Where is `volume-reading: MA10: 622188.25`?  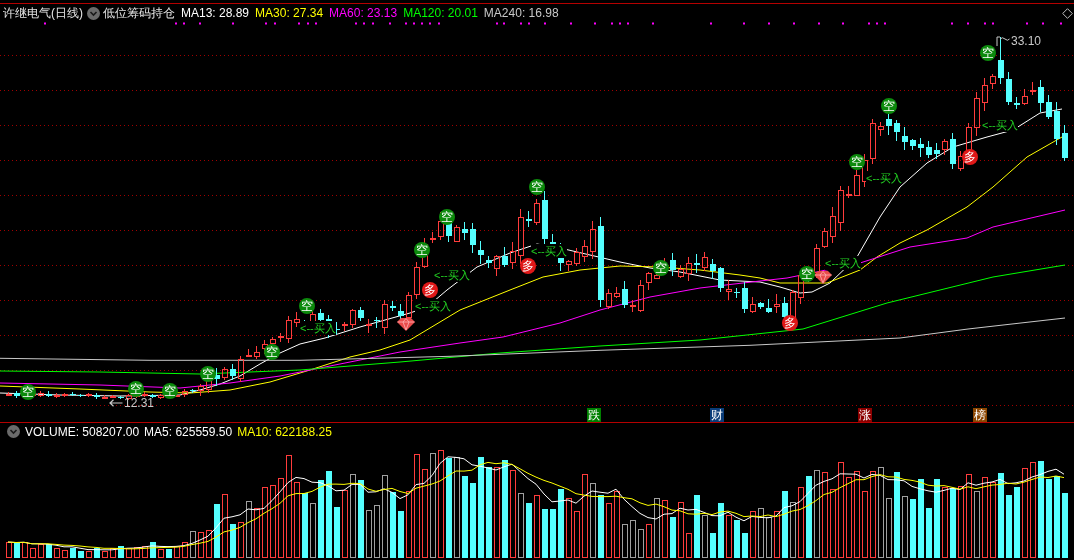
volume-reading: MA10: 622188.25 is located at coordinates (284, 431).